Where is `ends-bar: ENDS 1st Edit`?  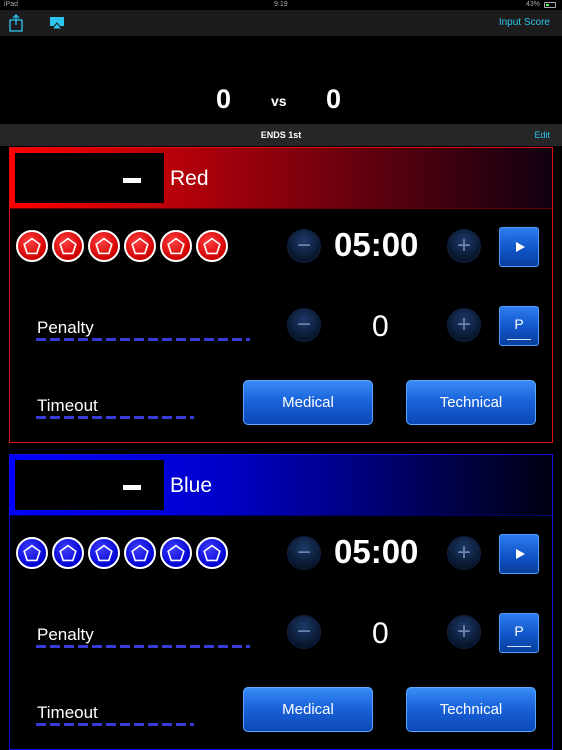 ends-bar: ENDS 1st Edit is located at coordinates (281, 135).